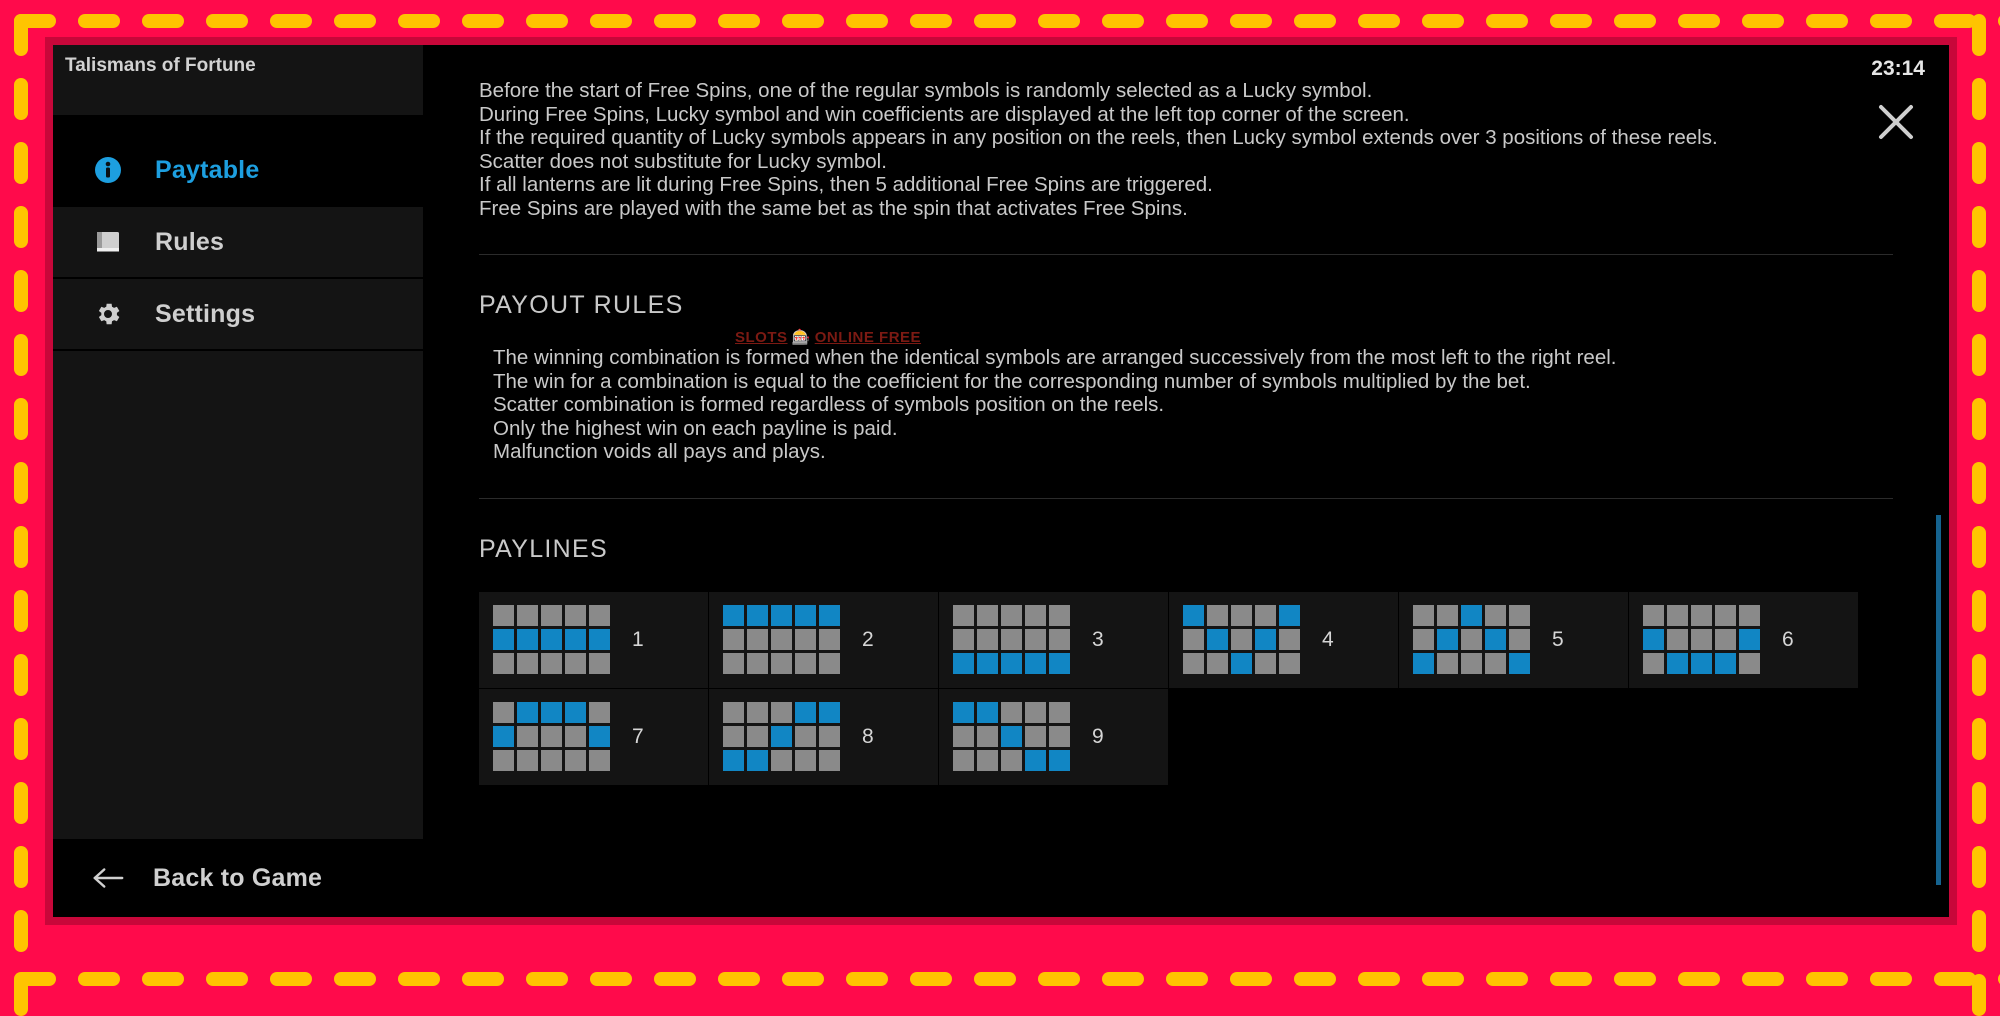  I want to click on sidebar-item-paytable: Paytable, so click(238, 170).